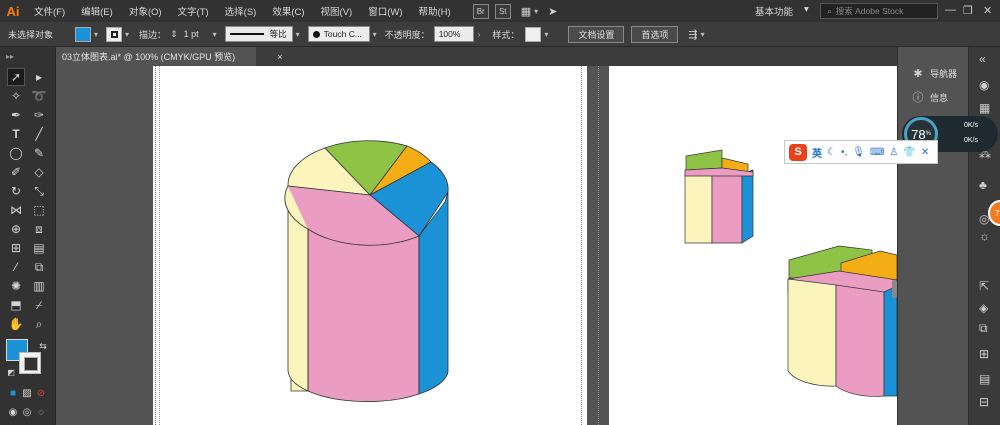 The height and width of the screenshot is (425, 1000). What do you see at coordinates (337, 11) in the screenshot?
I see `menu-view: 视图(V)` at bounding box center [337, 11].